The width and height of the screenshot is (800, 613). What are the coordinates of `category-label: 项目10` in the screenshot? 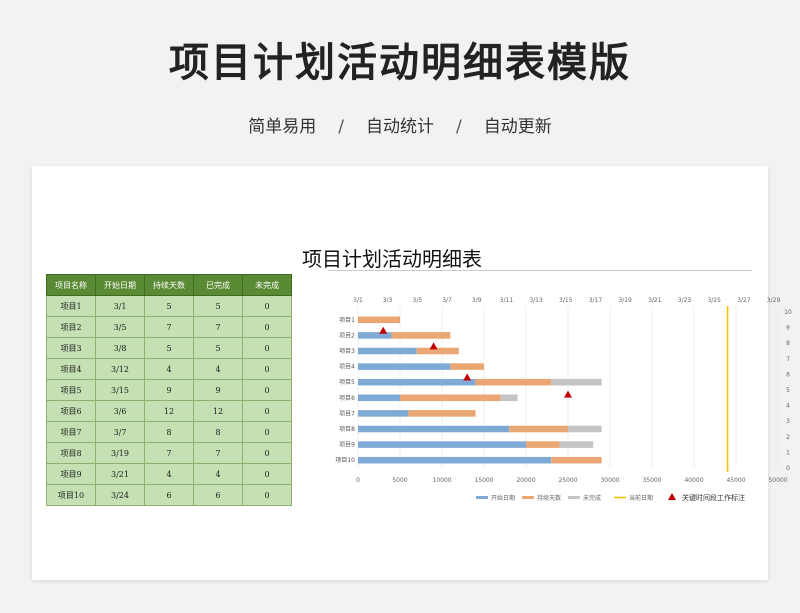 It's located at (345, 460).